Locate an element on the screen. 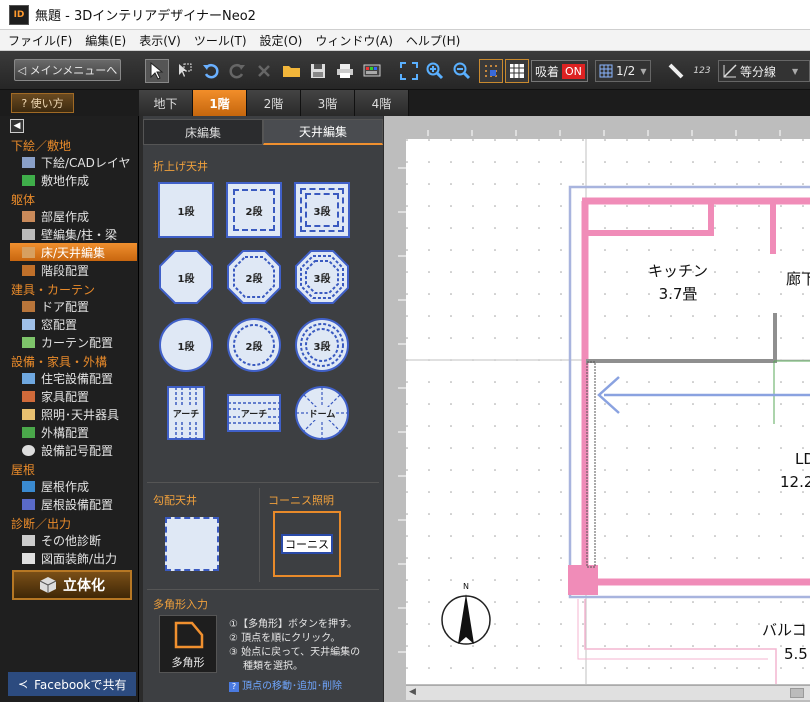 This screenshot has width=810, height=702. floor-tab-4f: 4階 is located at coordinates (382, 103).